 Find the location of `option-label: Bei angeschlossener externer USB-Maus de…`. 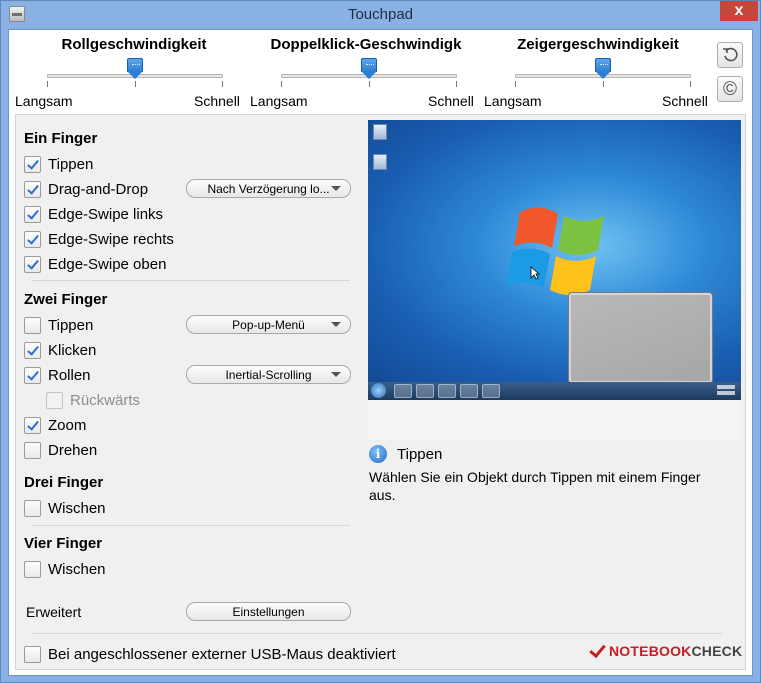

option-label: Bei angeschlossener externer USB-Maus de… is located at coordinates (222, 654).